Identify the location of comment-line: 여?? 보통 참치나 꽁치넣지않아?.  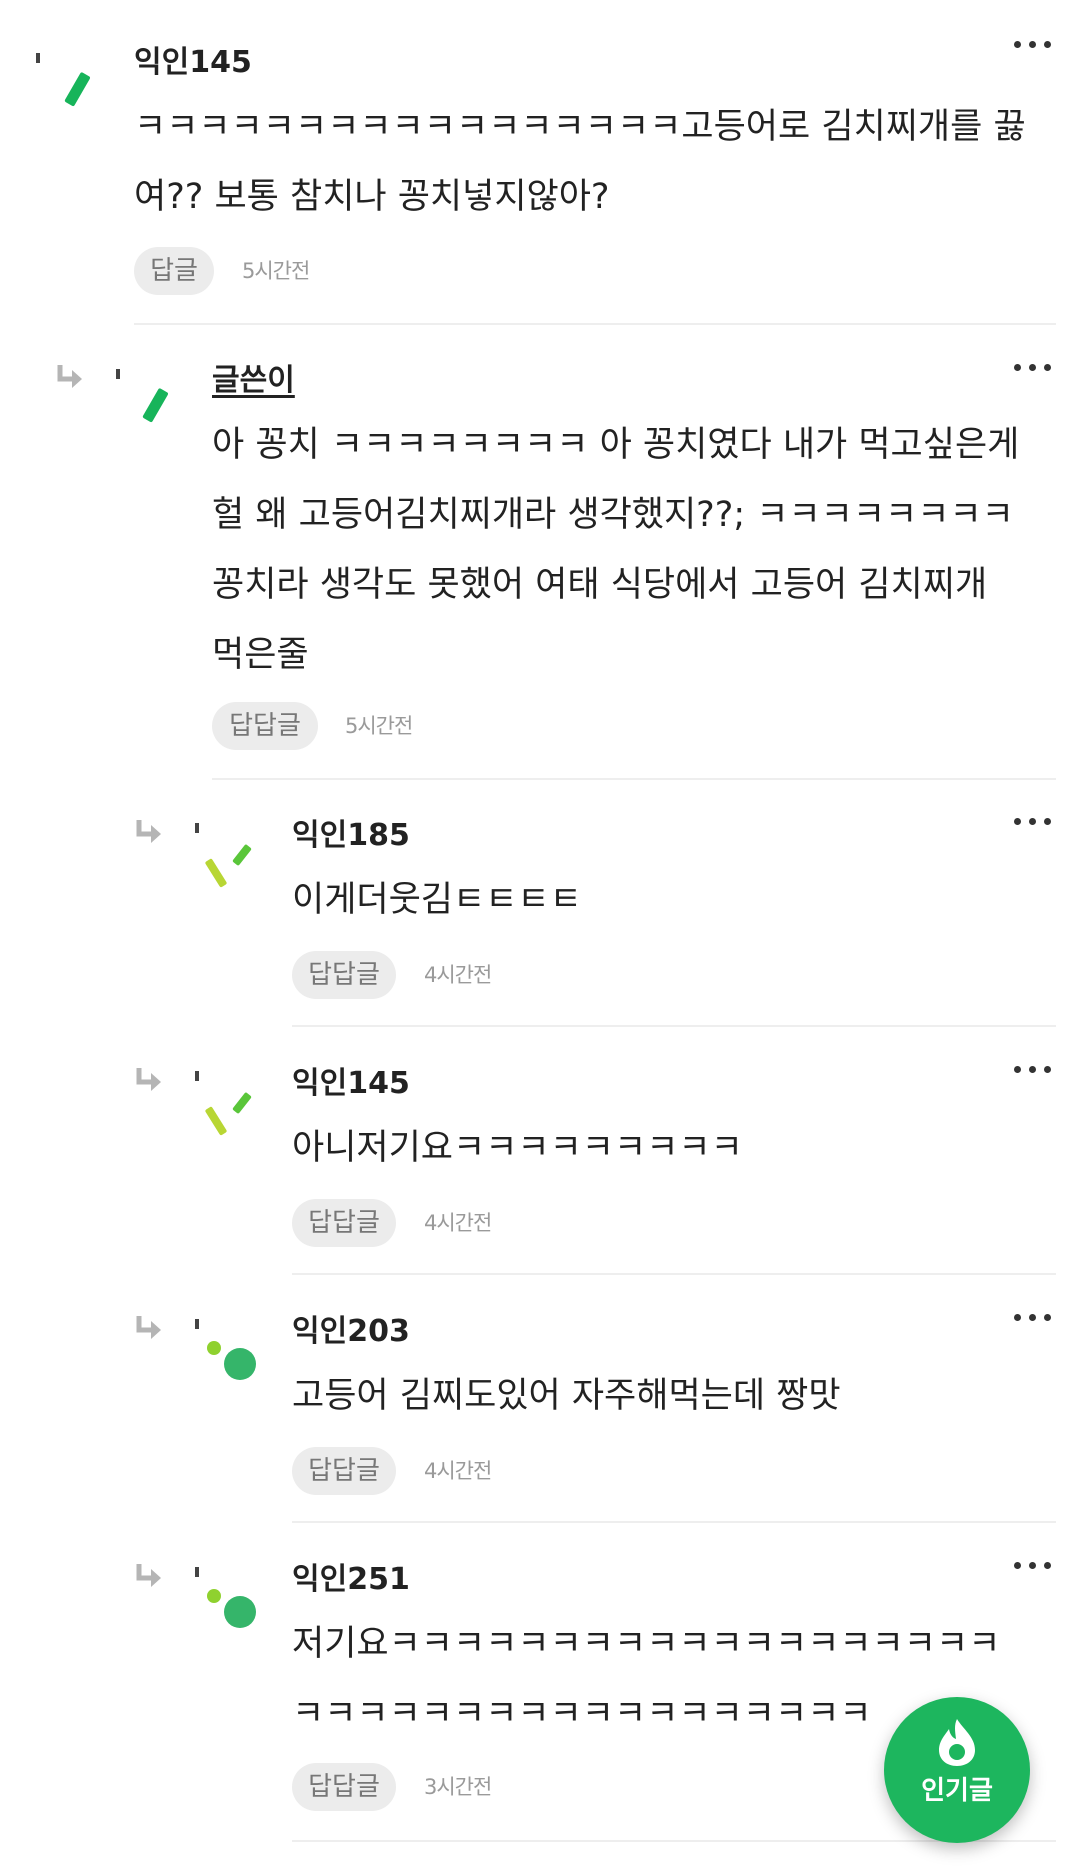
(372, 197).